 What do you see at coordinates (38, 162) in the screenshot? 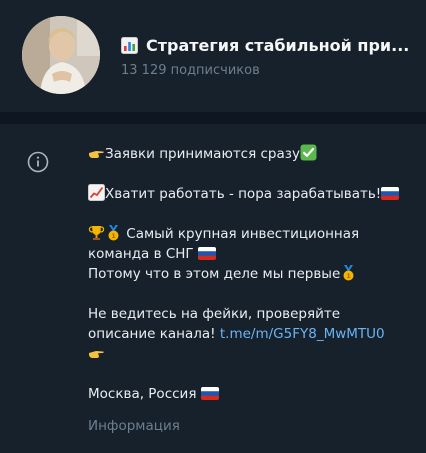
I see `info-icon` at bounding box center [38, 162].